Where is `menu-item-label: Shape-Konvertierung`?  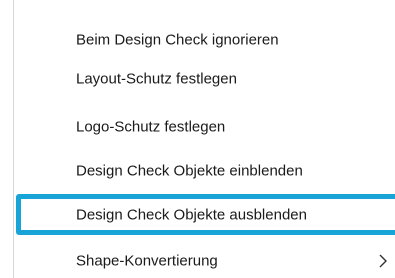
menu-item-label: Shape-Konvertierung is located at coordinates (147, 261).